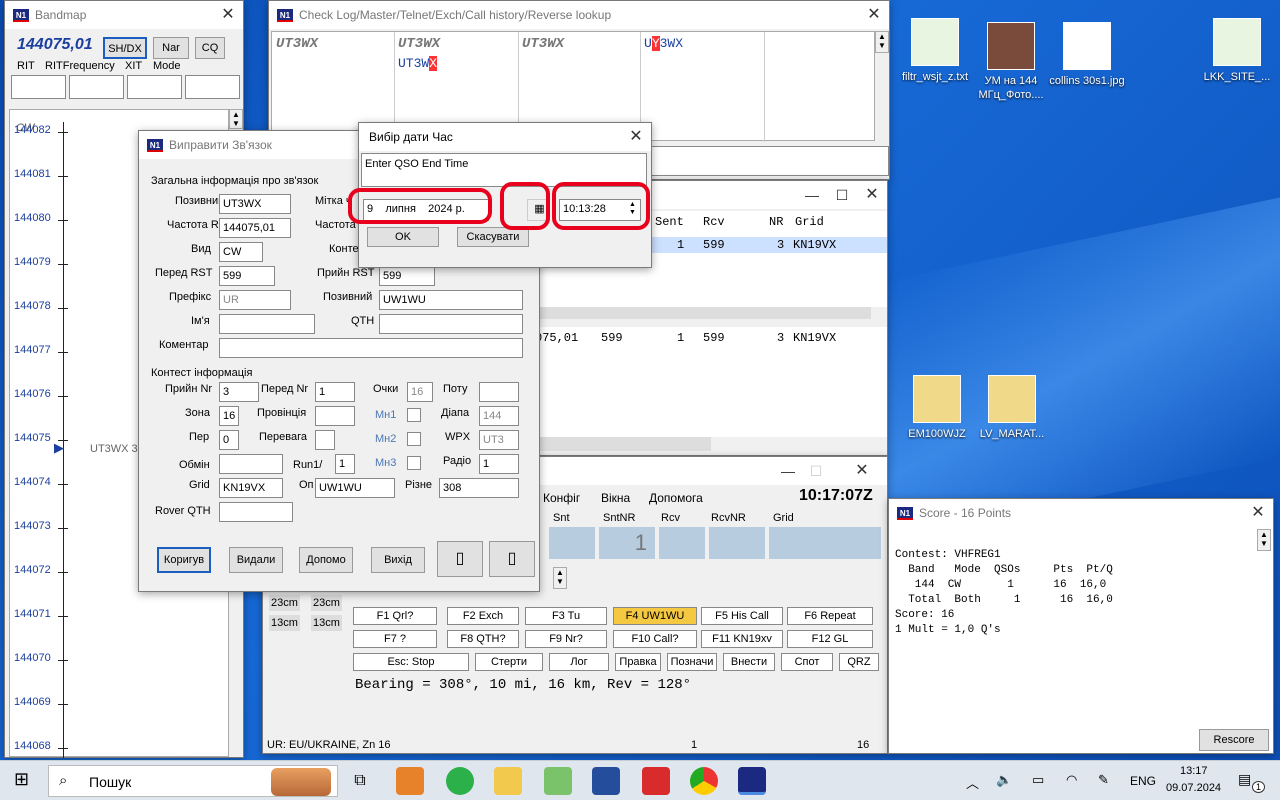 This screenshot has width=1280, height=800. What do you see at coordinates (499, 416) in the screenshot?
I see `band-field: 144` at bounding box center [499, 416].